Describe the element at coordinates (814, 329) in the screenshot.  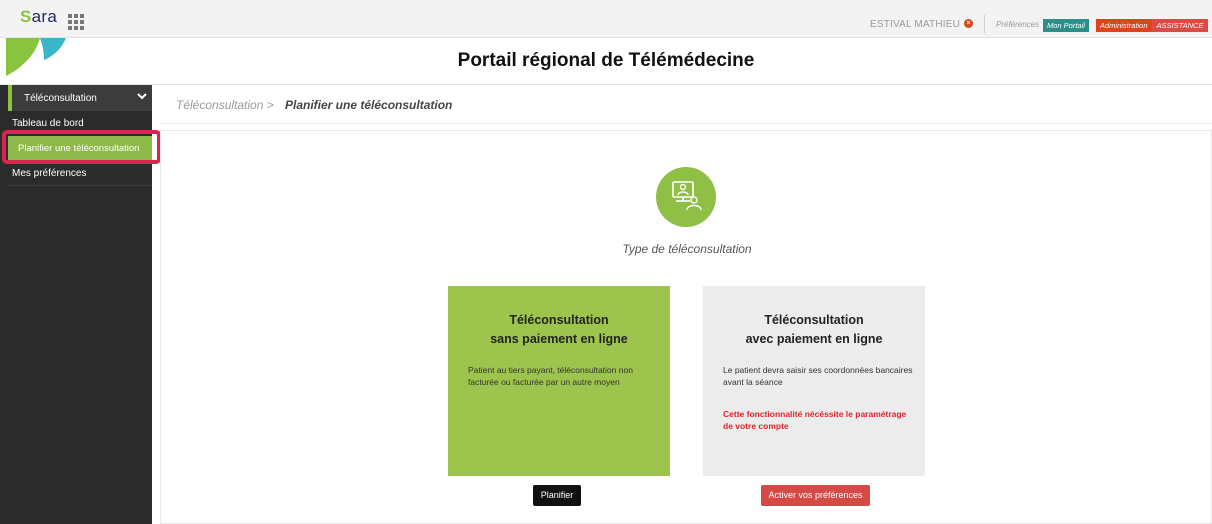
I see `card-title: Téléconsultation avec paiement en ligne` at that location.